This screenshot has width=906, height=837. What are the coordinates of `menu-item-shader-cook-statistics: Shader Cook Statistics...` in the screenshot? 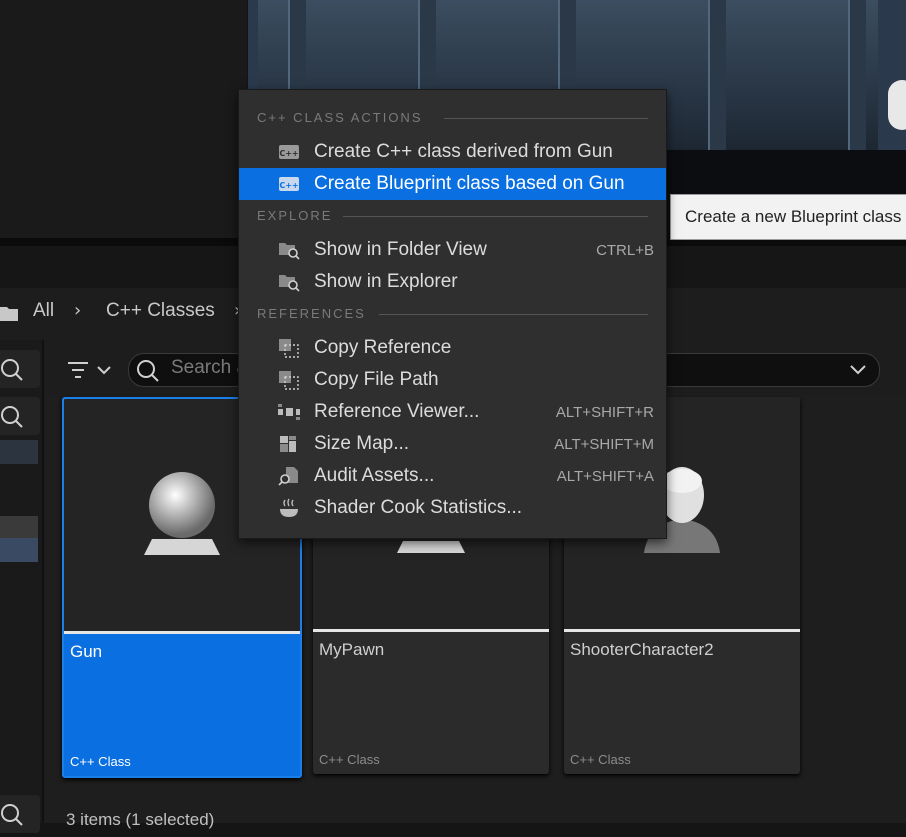 It's located at (452, 508).